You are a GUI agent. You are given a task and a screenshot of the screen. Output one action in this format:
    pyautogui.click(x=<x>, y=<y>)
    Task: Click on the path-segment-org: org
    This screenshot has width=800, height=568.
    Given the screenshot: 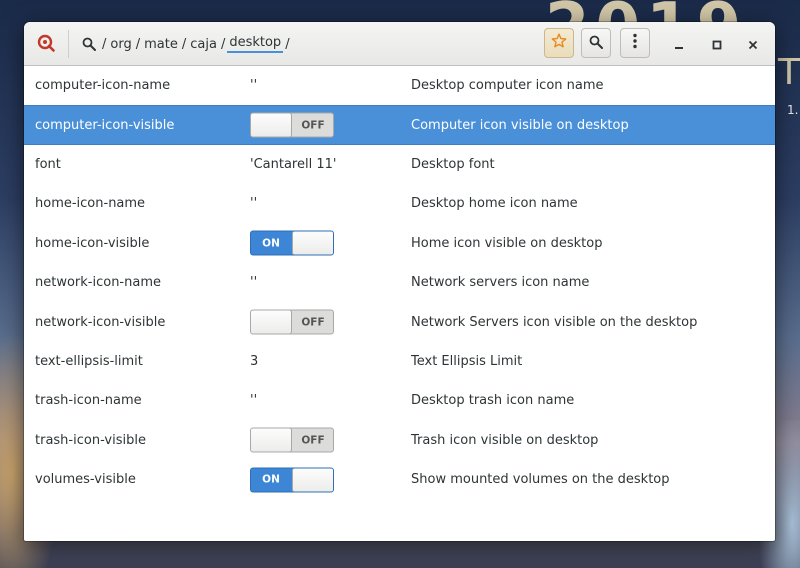 What is the action you would take?
    pyautogui.click(x=120, y=44)
    